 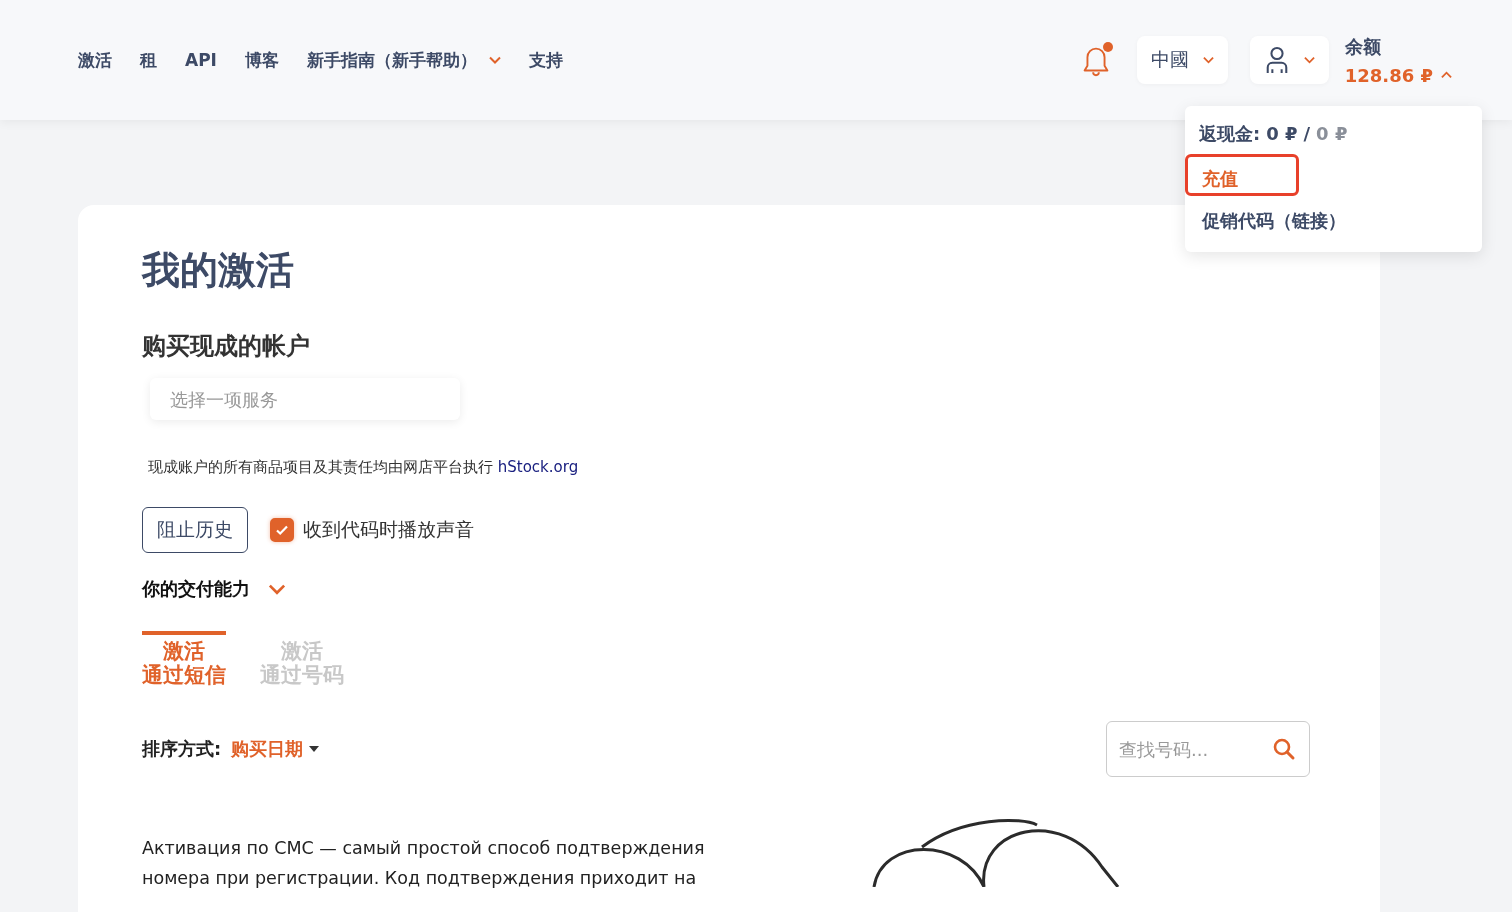 I want to click on nav-link: API, so click(x=201, y=60).